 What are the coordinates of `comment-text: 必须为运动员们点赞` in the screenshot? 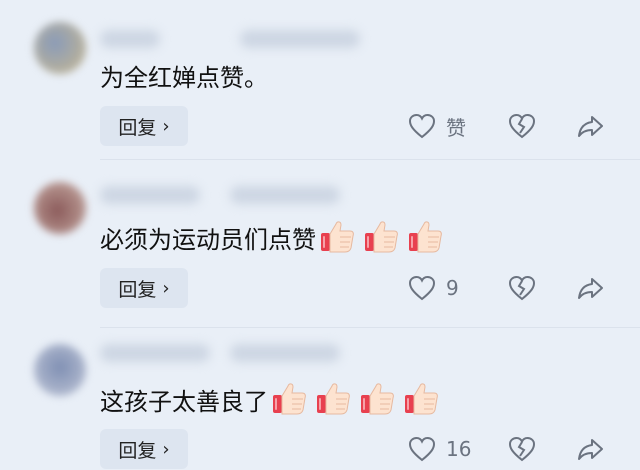 It's located at (275, 240).